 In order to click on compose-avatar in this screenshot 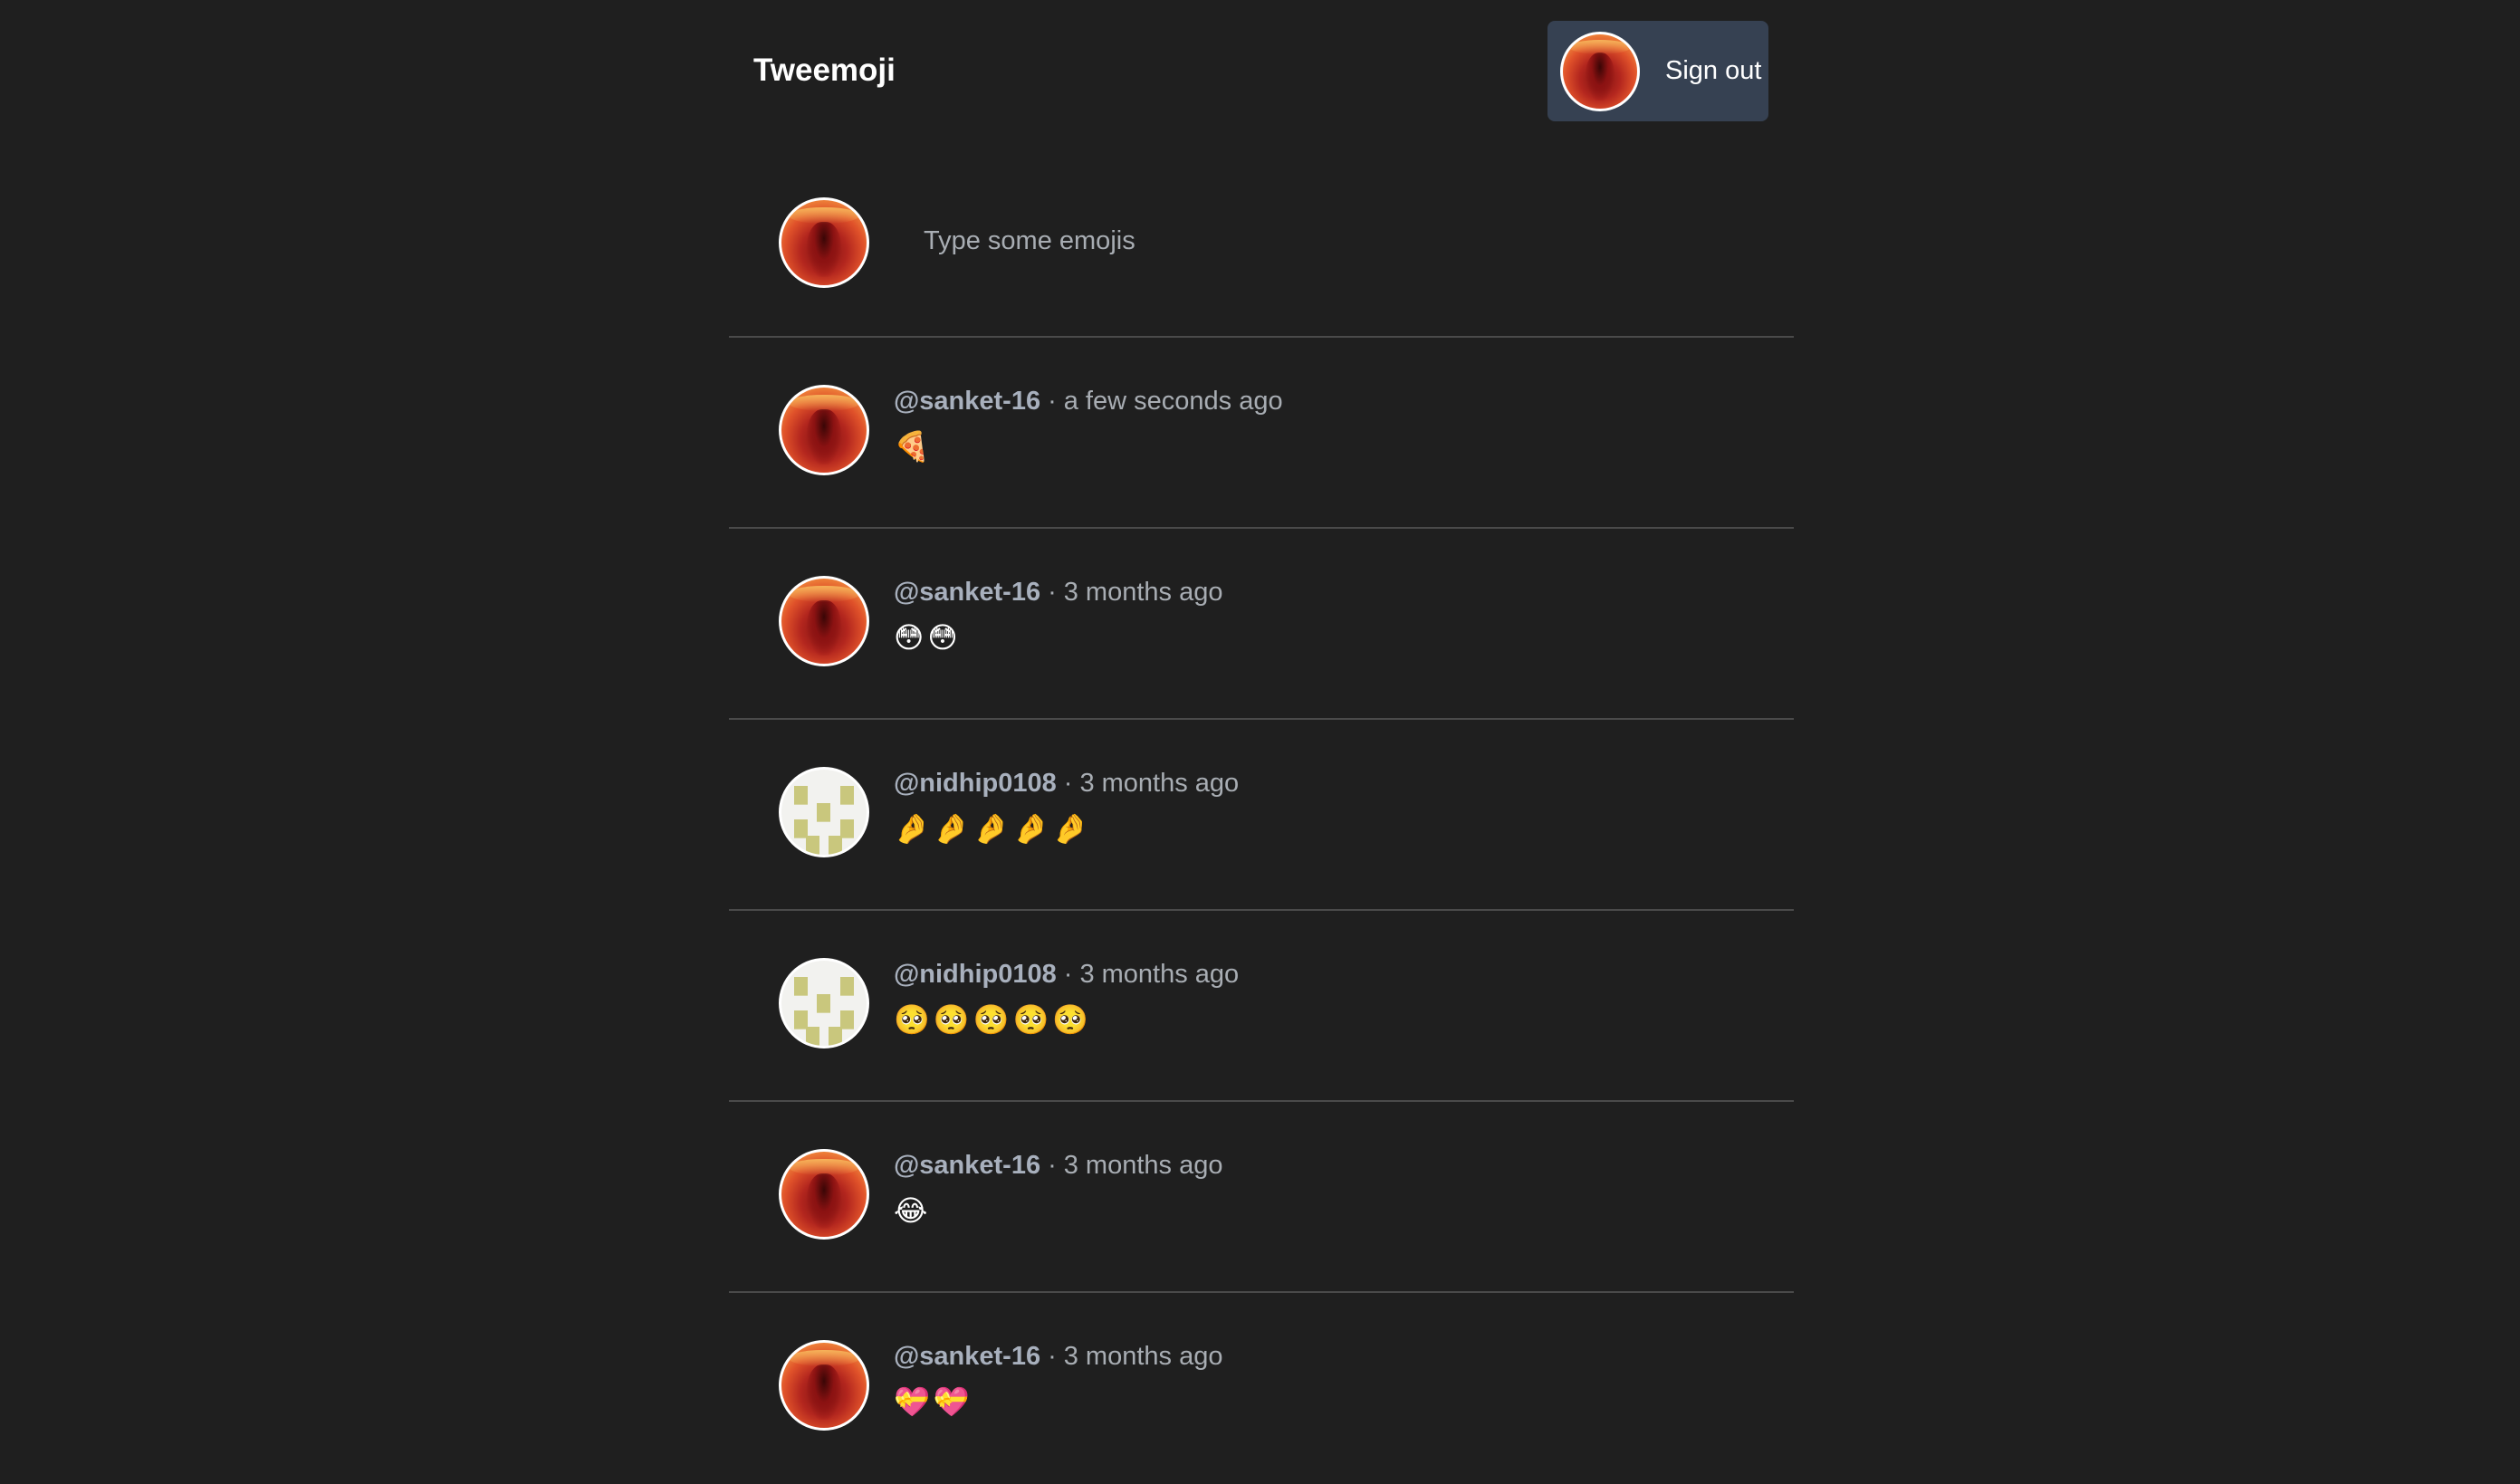, I will do `click(824, 242)`.